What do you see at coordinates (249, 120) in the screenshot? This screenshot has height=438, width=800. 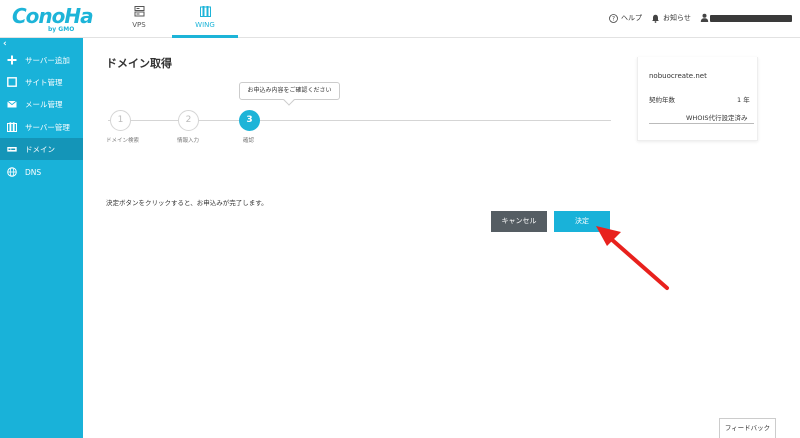 I see `step-3-circle: 3` at bounding box center [249, 120].